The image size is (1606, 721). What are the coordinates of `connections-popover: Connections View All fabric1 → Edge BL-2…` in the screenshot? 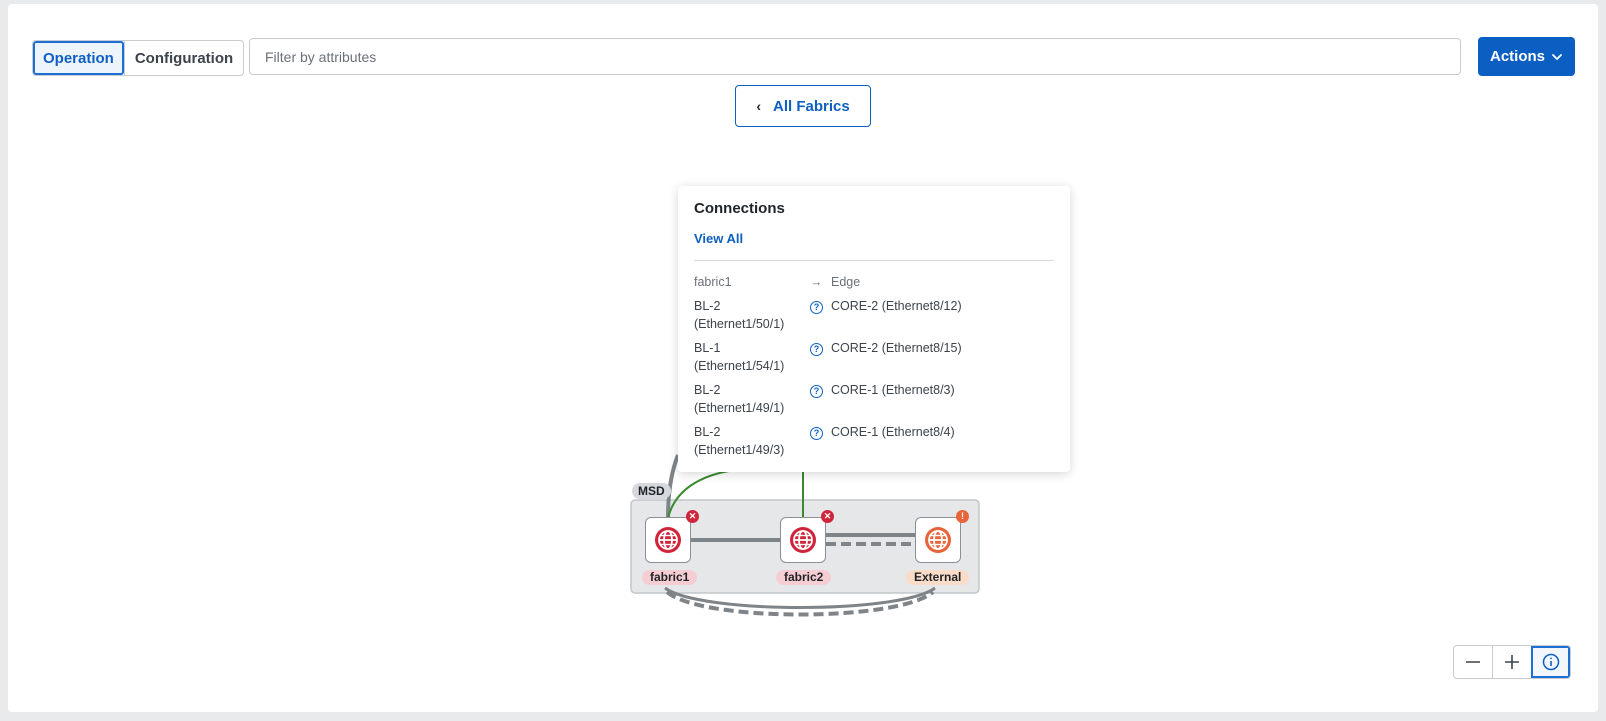 It's located at (874, 329).